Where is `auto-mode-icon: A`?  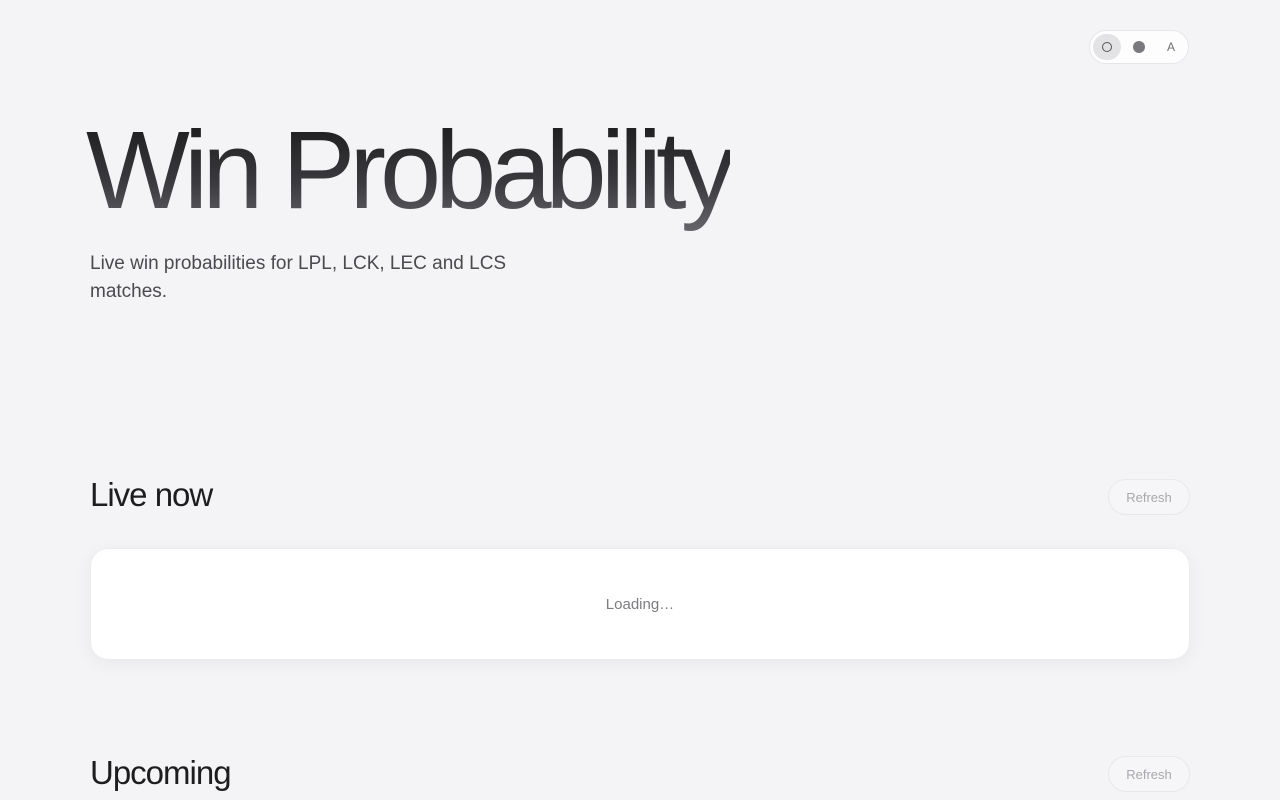 auto-mode-icon: A is located at coordinates (1170, 47).